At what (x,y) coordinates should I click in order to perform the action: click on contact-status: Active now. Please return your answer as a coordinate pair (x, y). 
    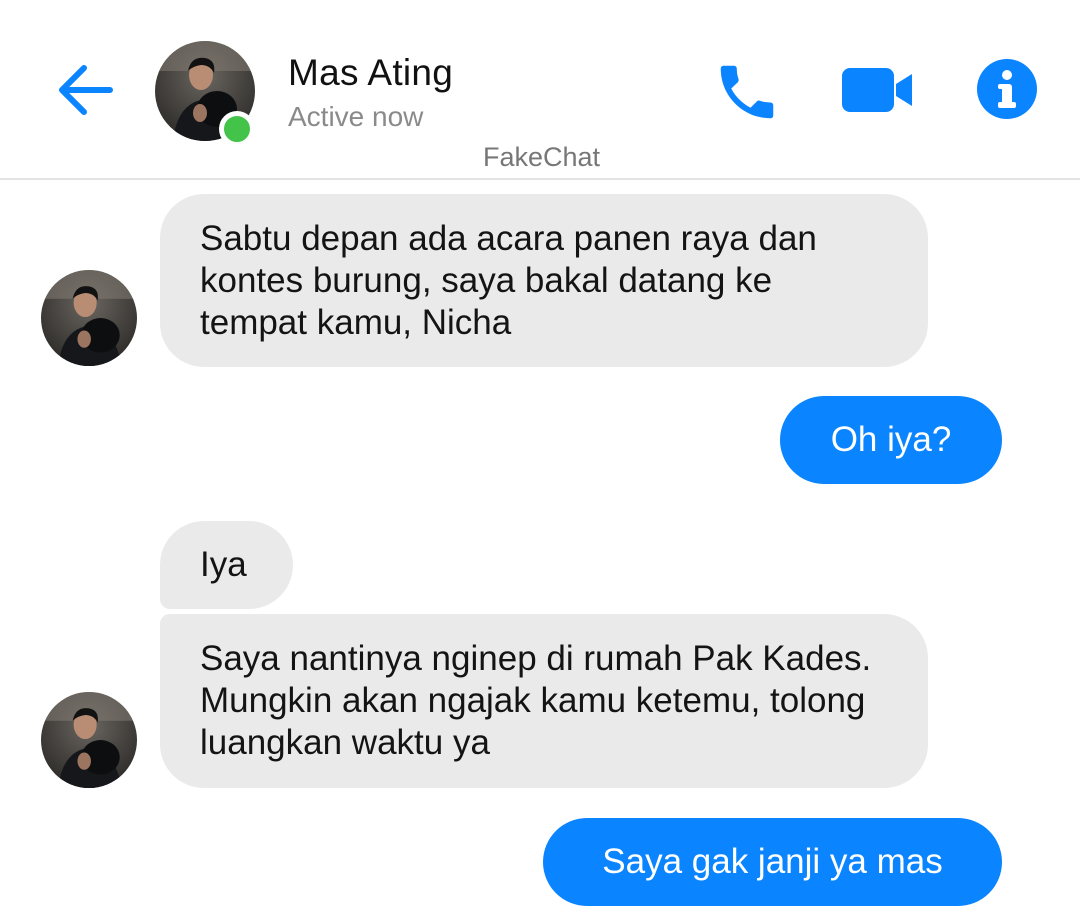
    Looking at the image, I should click on (356, 116).